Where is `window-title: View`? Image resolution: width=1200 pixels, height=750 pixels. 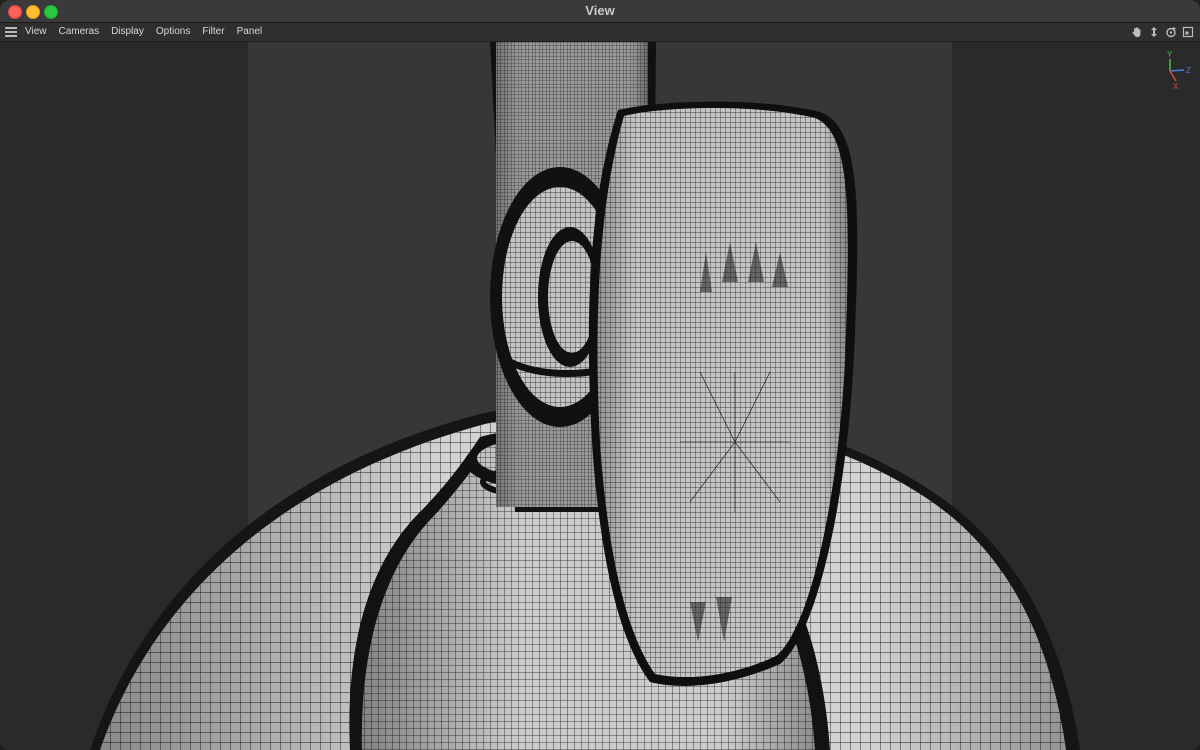 window-title: View is located at coordinates (600, 10).